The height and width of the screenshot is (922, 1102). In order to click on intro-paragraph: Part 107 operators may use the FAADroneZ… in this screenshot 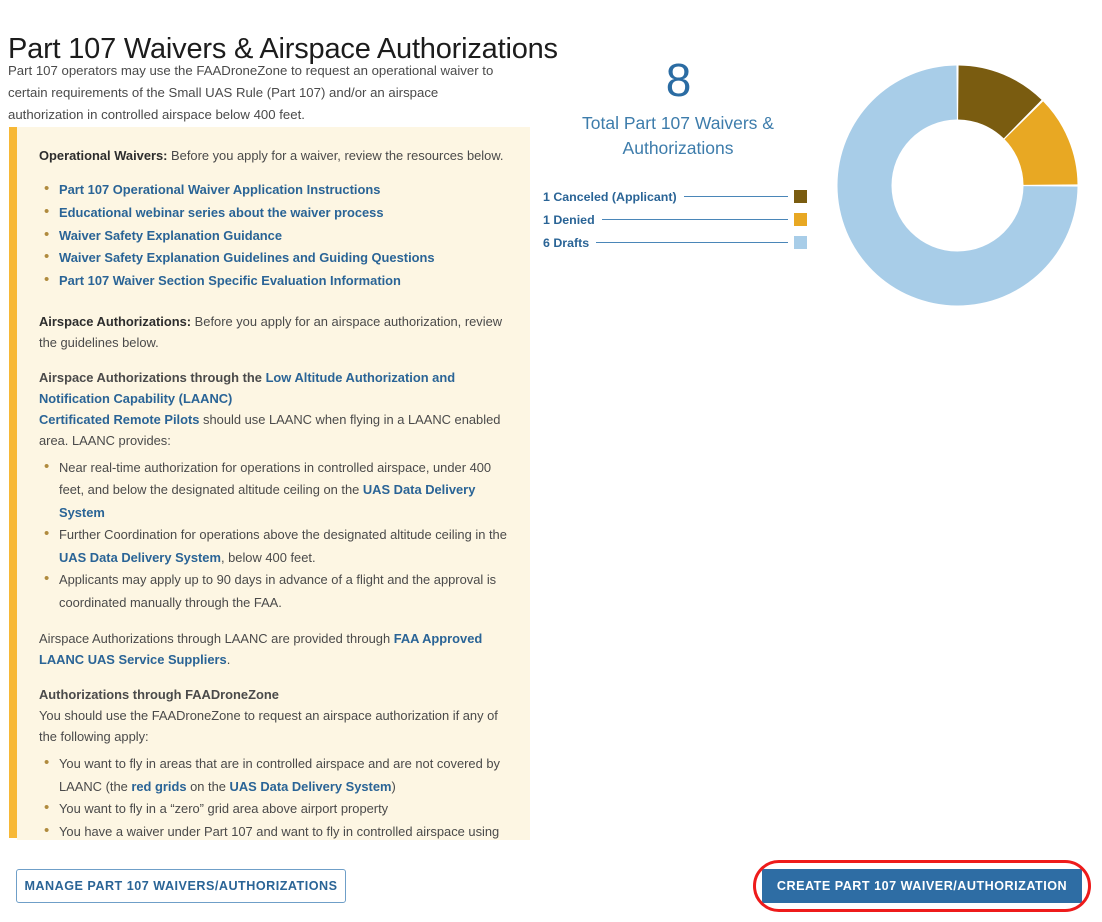, I will do `click(251, 92)`.